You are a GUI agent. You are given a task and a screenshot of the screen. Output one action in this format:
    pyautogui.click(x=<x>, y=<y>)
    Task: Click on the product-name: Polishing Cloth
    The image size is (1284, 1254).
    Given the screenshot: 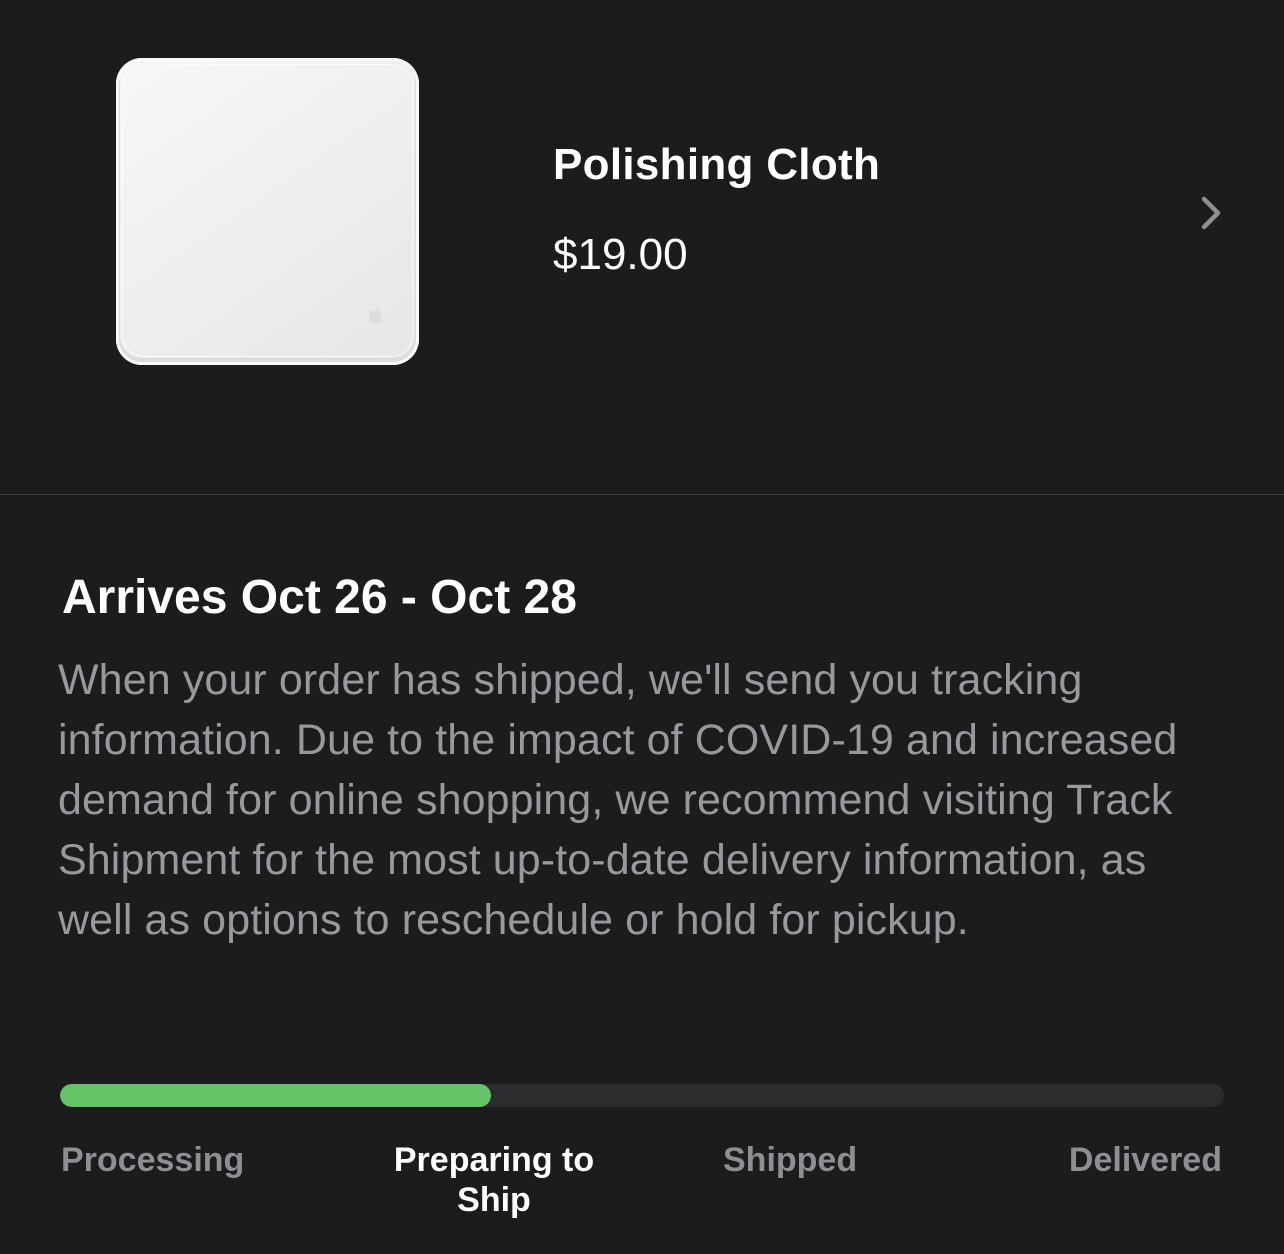 What is the action you would take?
    pyautogui.click(x=717, y=164)
    